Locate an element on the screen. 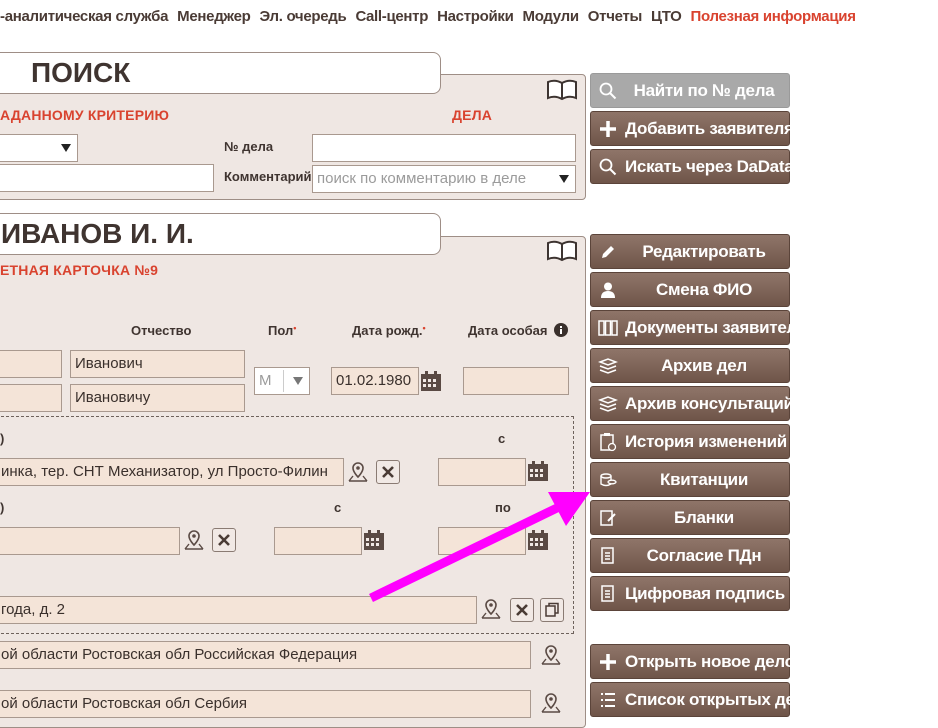 Image resolution: width=938 pixels, height=728 pixels. archive-consultations-button: Архив консультаций is located at coordinates (692, 403).